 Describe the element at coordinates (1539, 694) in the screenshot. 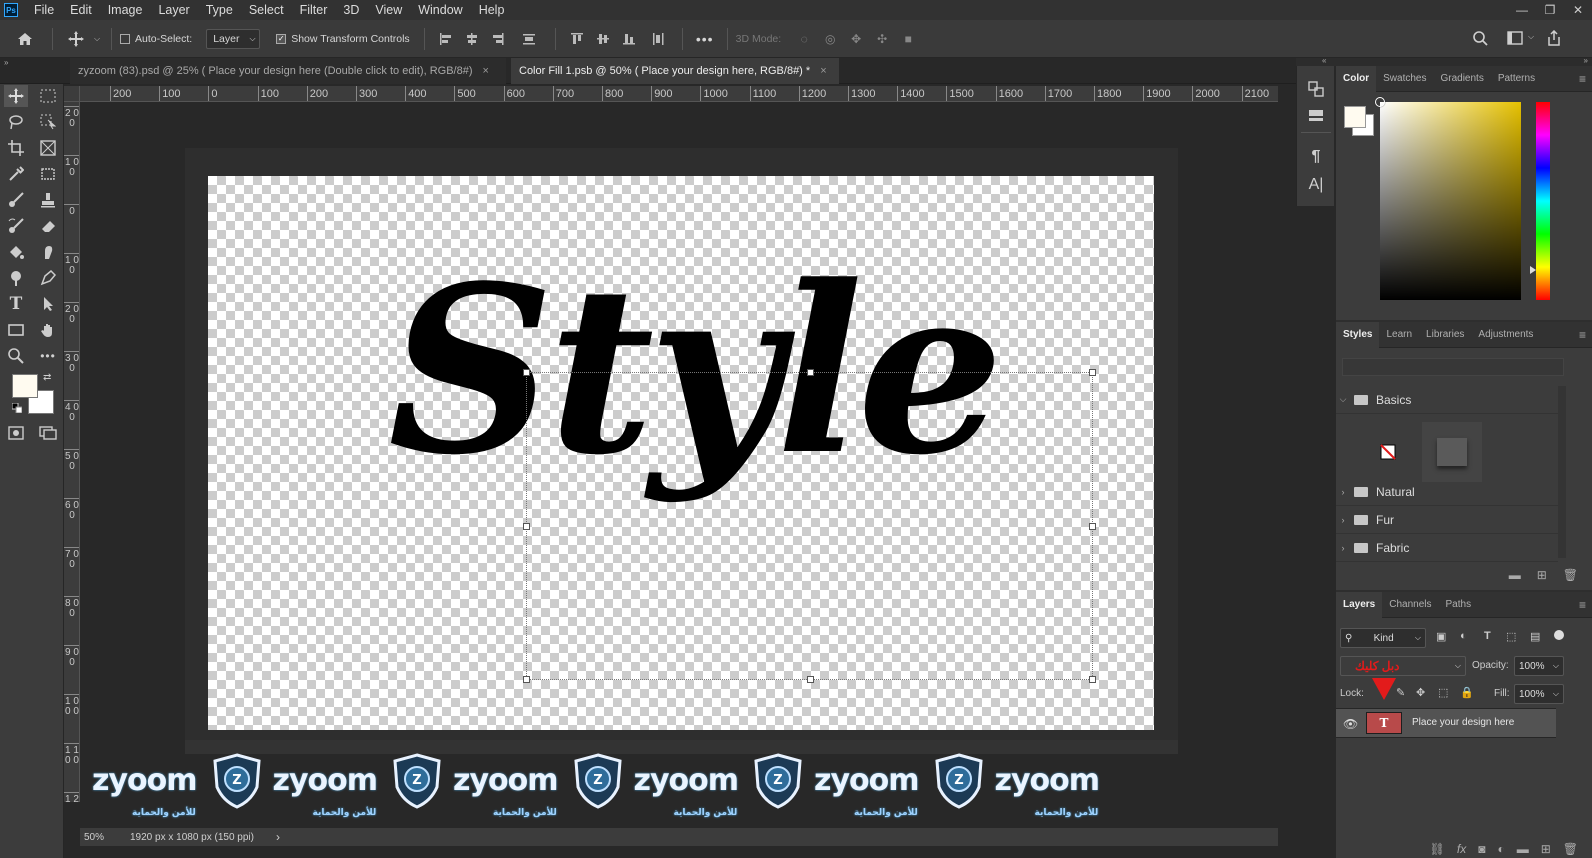

I see `fill-field: 100% ⌵` at that location.